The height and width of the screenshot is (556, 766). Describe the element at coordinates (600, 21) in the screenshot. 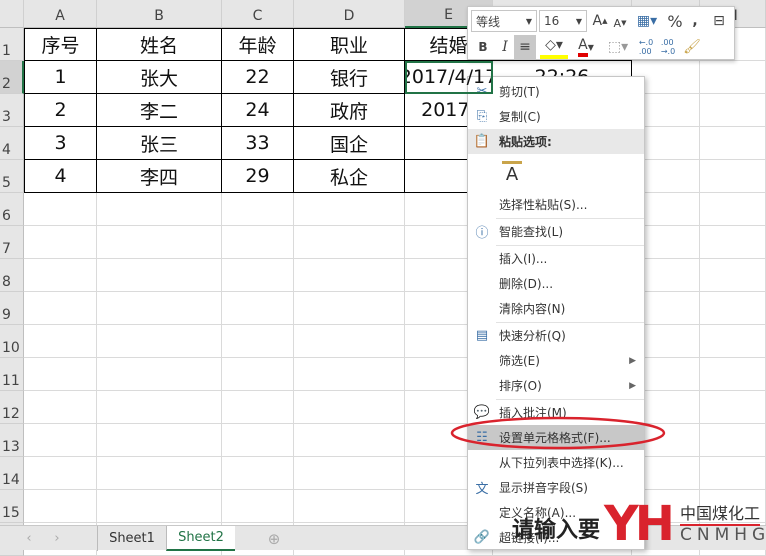

I see `increase-font-icon: A ▲` at that location.